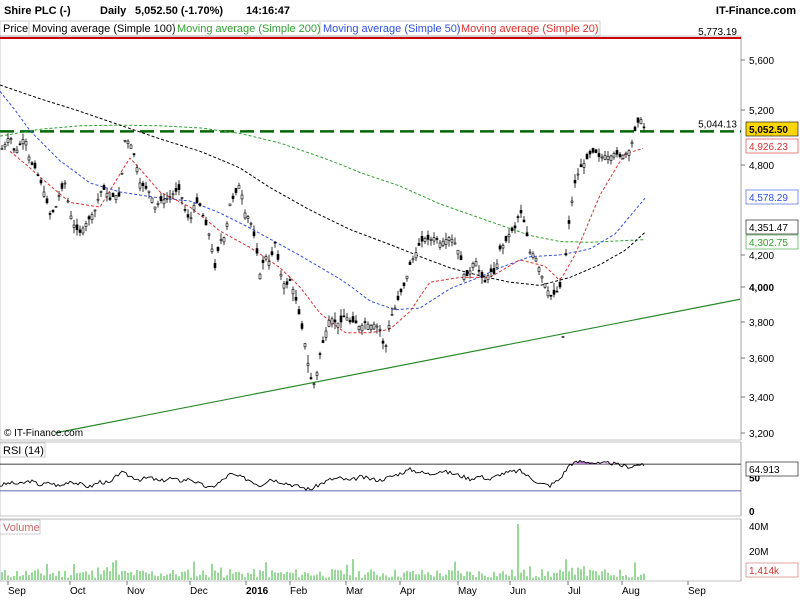  What do you see at coordinates (768, 130) in the screenshot?
I see `svg-text: 5,052.50` at bounding box center [768, 130].